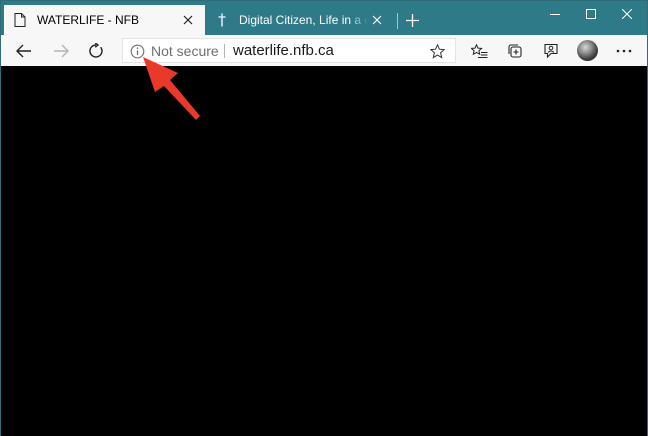 This screenshot has width=648, height=436. I want to click on new-tab-button, so click(412, 20).